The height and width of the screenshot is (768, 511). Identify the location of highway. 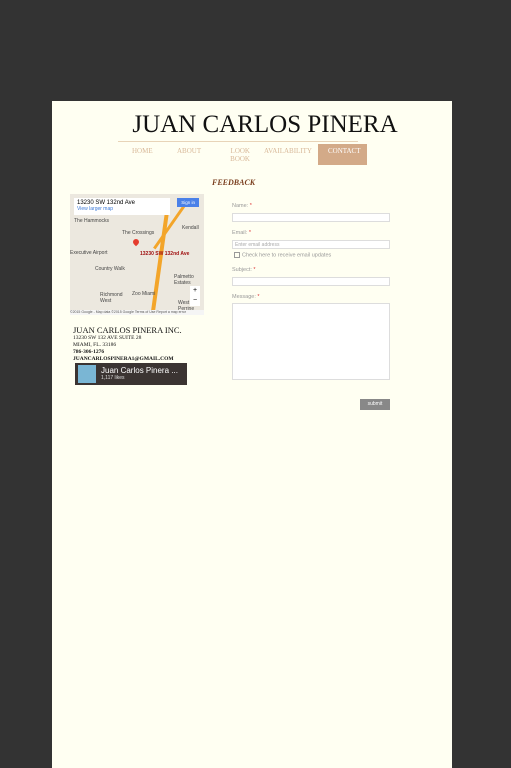
(160, 259).